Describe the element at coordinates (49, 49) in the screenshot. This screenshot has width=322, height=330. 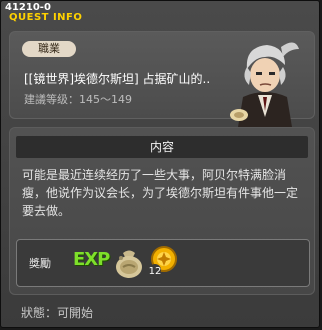
I see `job-tag: 職業` at that location.